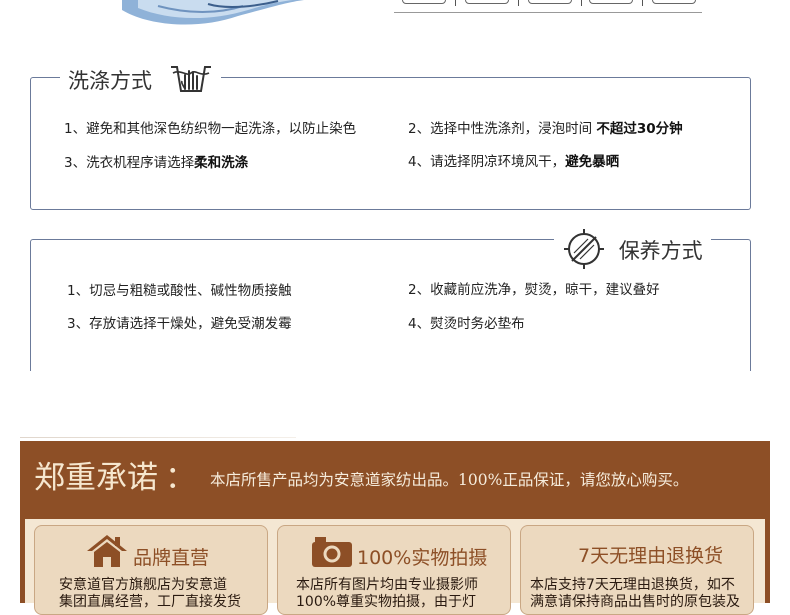 The height and width of the screenshot is (615, 790). Describe the element at coordinates (107, 553) in the screenshot. I see `house-icon` at that location.